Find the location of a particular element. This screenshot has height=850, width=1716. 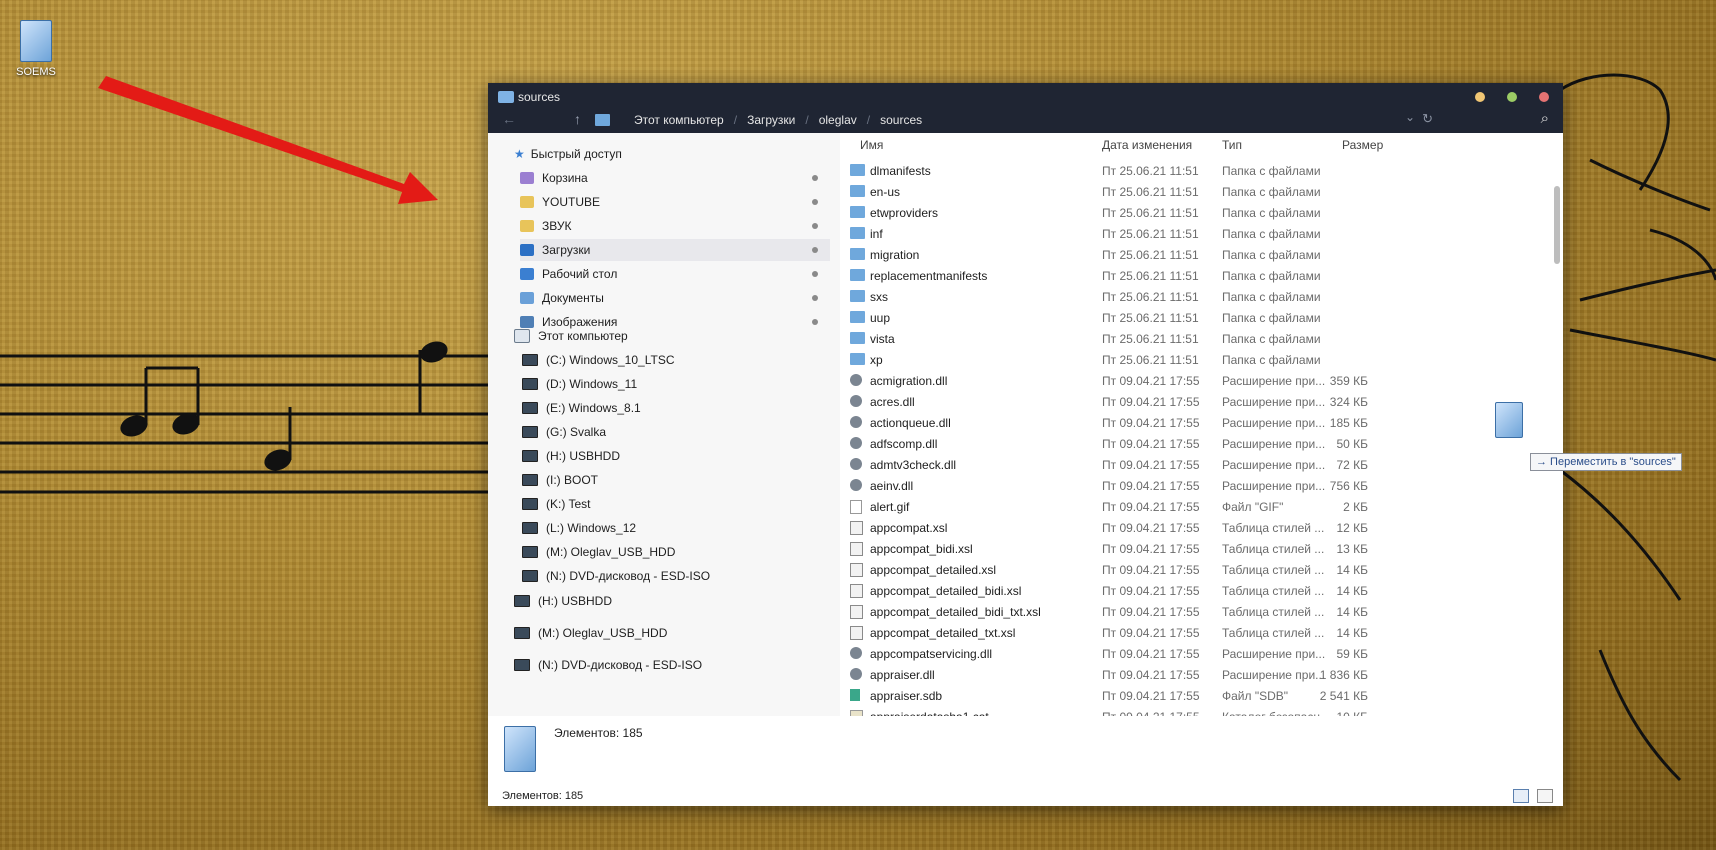

table-row: sxs Пт 25.06.21 11:51 Папка с файлами is located at coordinates (1201, 296).